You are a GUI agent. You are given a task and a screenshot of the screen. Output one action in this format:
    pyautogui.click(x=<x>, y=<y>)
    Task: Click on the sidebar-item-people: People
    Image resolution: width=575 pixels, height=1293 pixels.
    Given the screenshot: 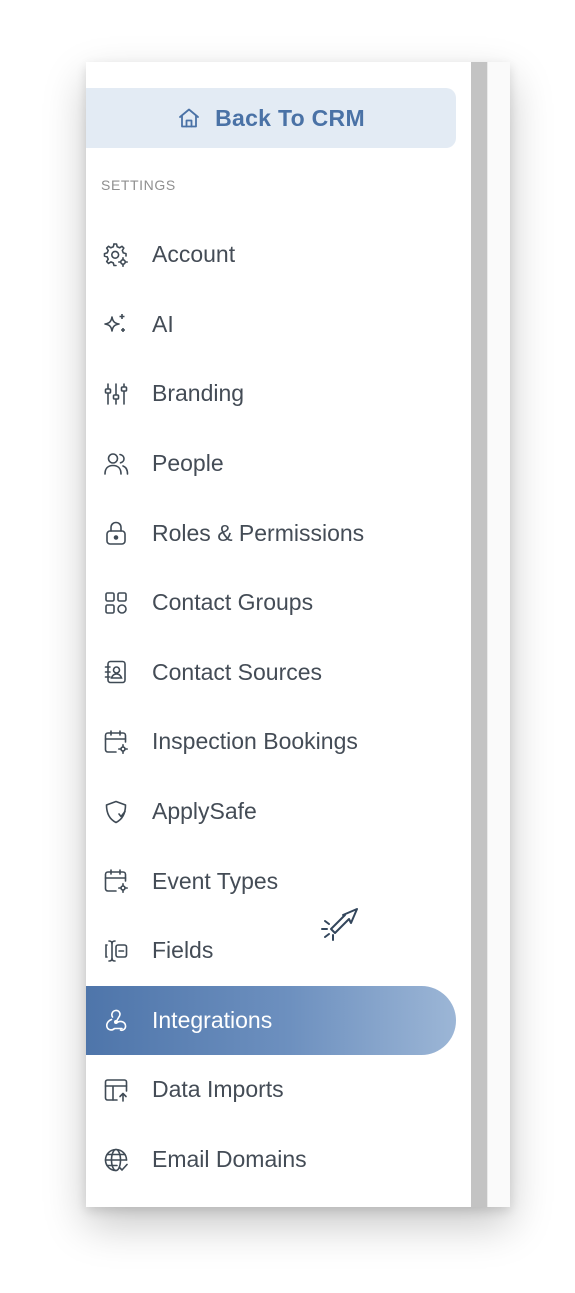 What is the action you would take?
    pyautogui.click(x=274, y=464)
    